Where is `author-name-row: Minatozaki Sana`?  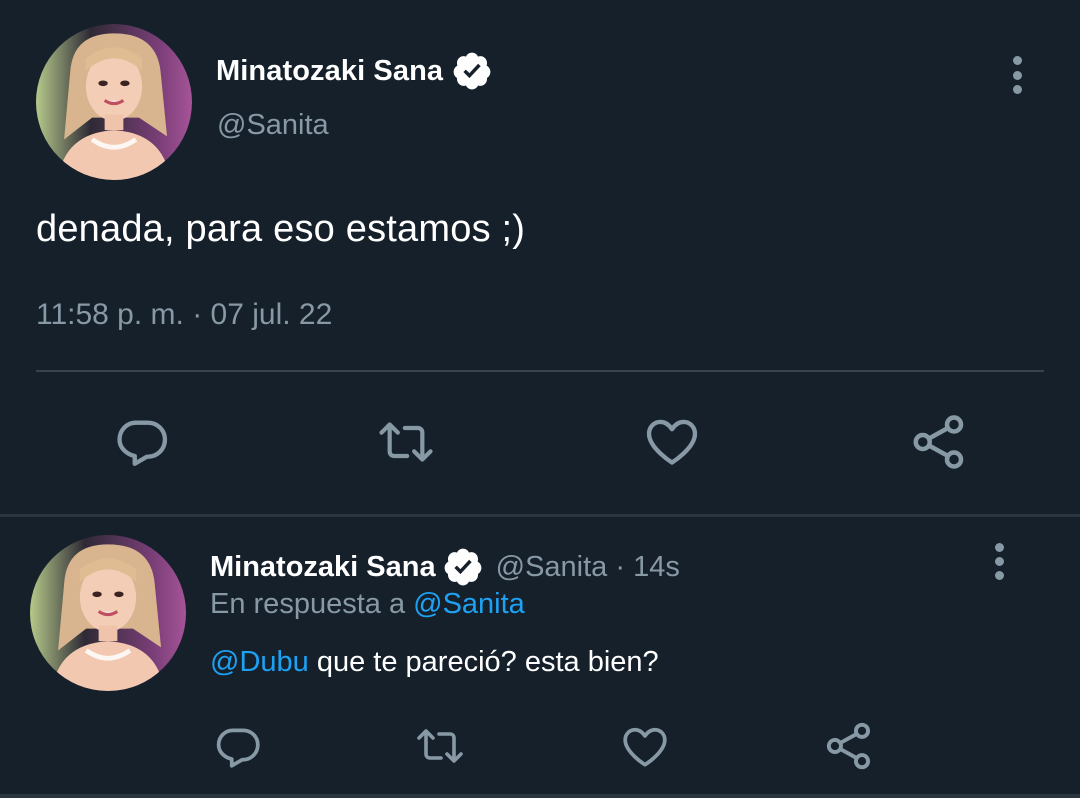
author-name-row: Minatozaki Sana is located at coordinates (354, 71).